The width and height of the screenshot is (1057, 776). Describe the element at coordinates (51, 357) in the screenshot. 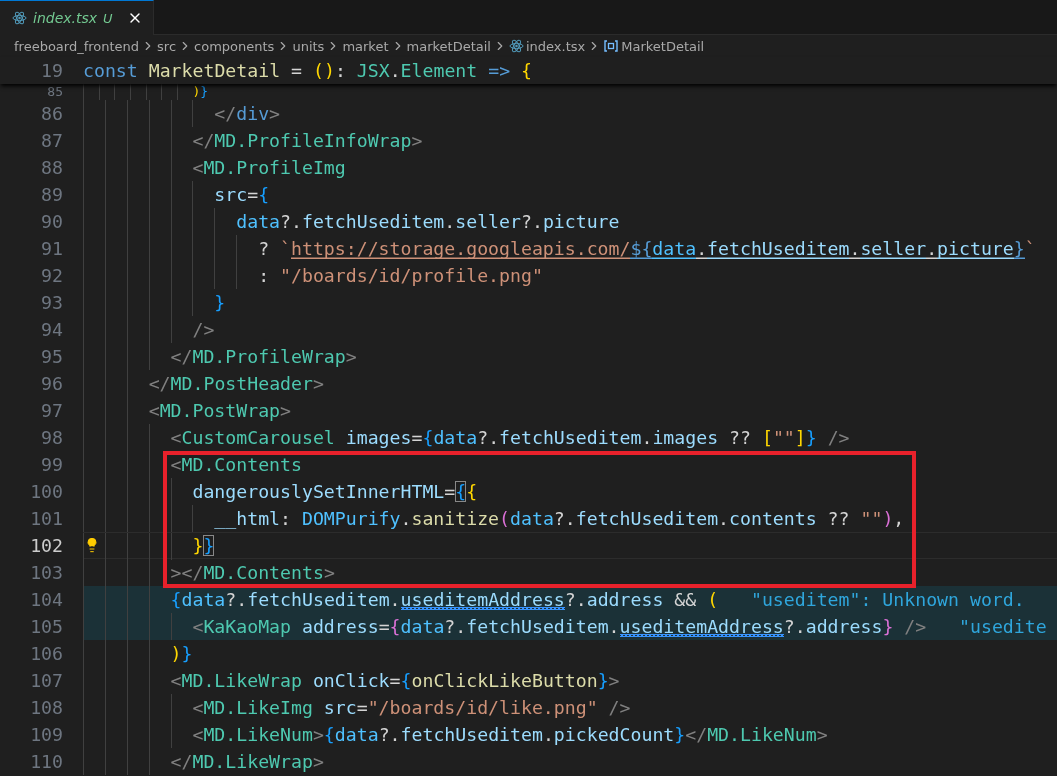

I see `line-number: 95` at that location.